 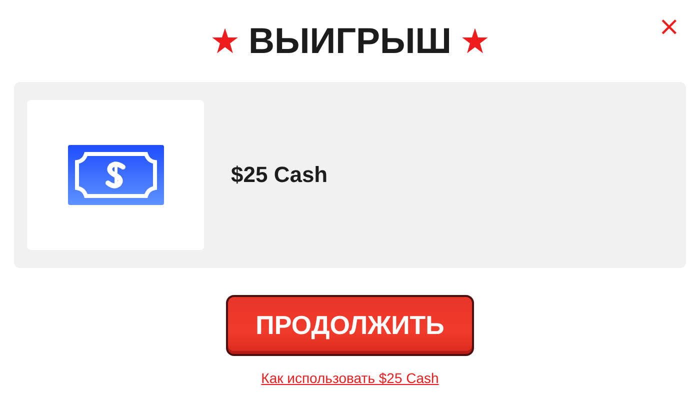 I want to click on close-button: ×, so click(x=669, y=27).